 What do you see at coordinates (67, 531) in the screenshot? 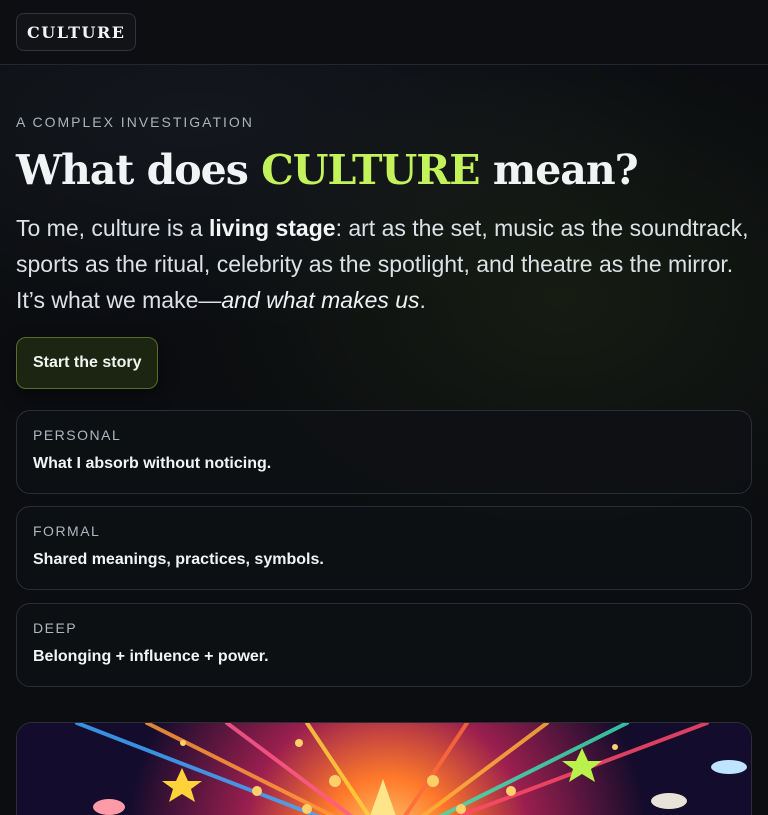
I see `card-label: FORMAL` at bounding box center [67, 531].